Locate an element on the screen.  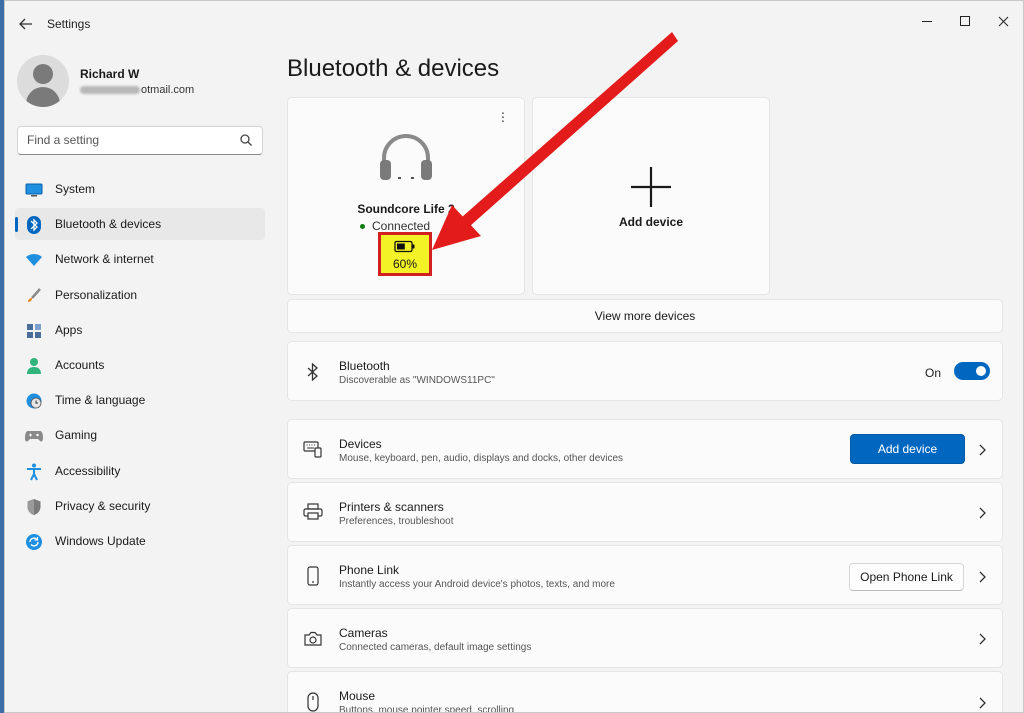
connected-dot-icon is located at coordinates (362, 227).